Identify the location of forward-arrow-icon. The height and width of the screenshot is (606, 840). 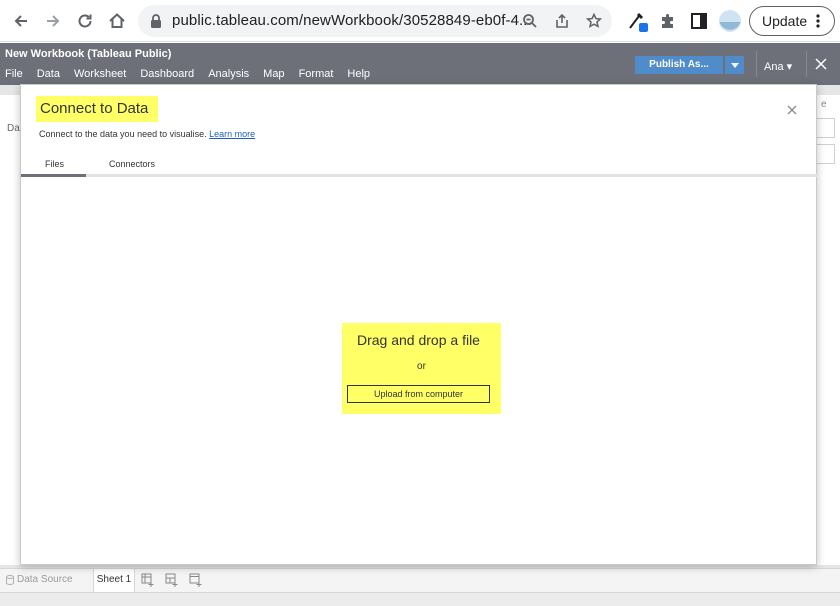
(53, 21).